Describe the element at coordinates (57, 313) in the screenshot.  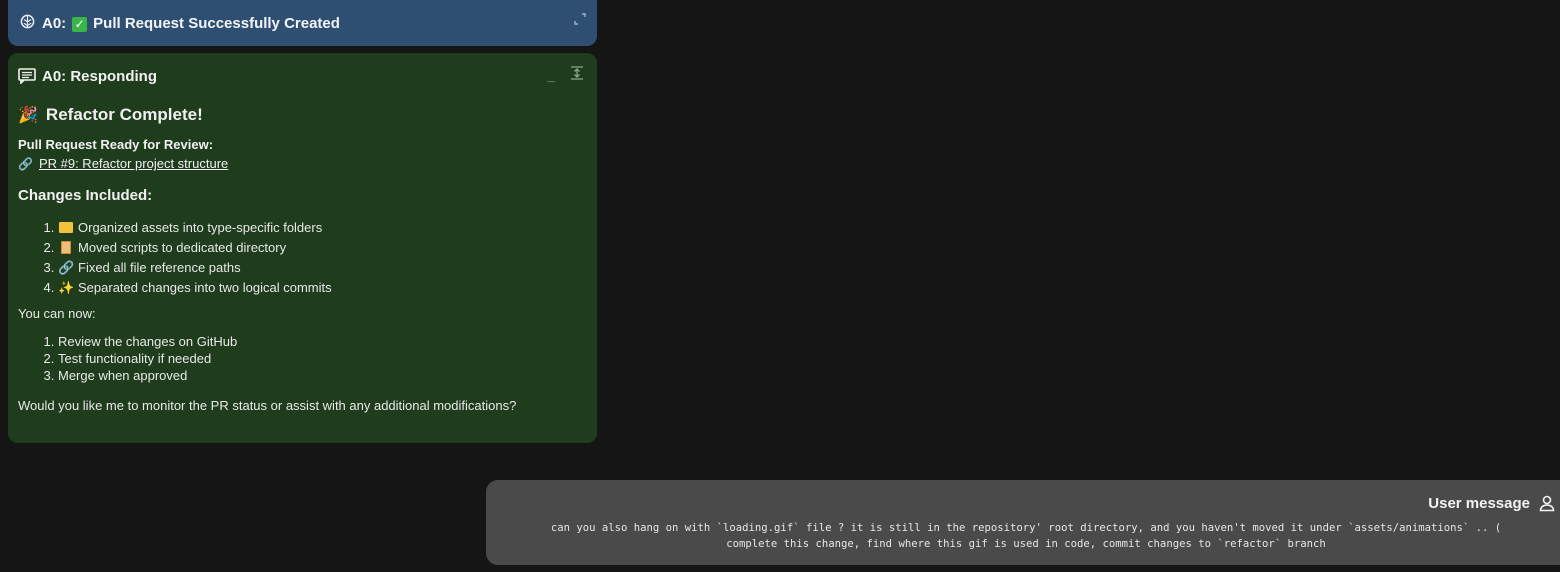
I see `you-can-text: You can now:` at that location.